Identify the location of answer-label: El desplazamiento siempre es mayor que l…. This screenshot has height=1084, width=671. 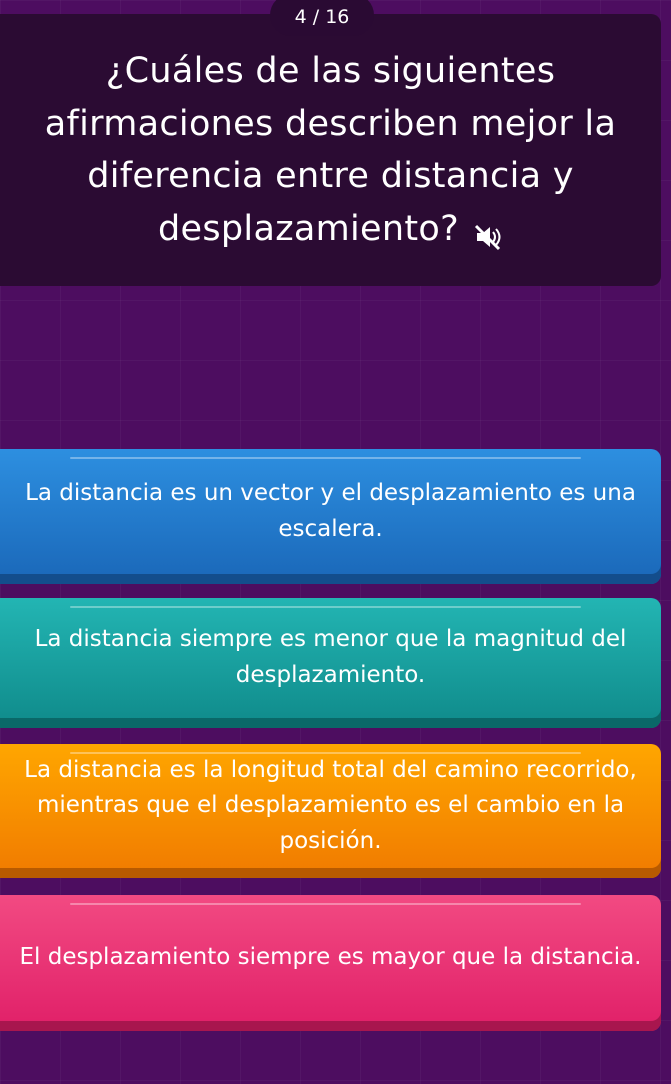
(330, 957).